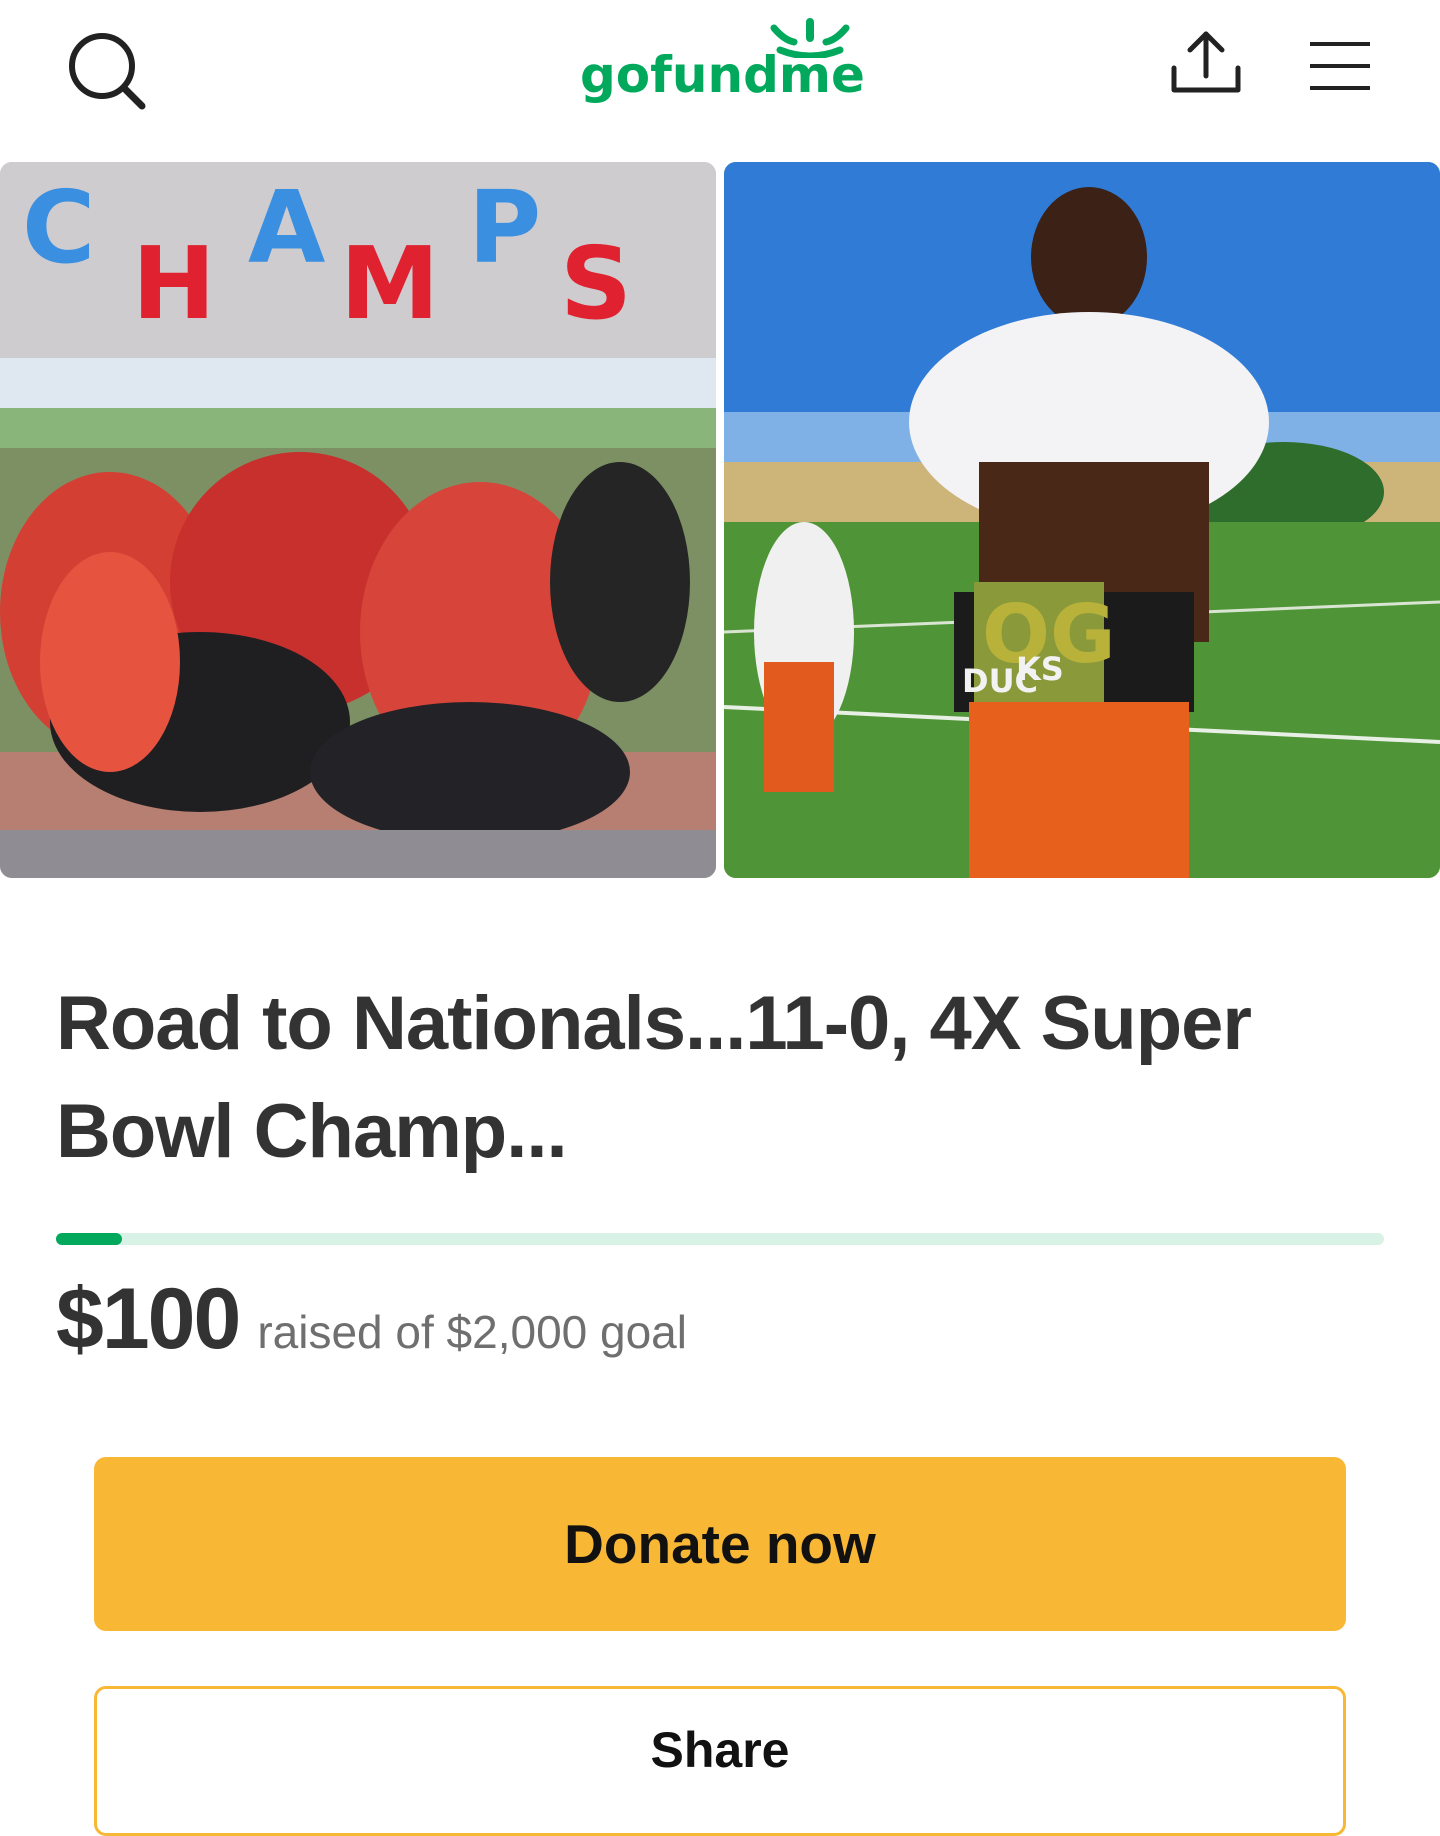 The image size is (1440, 1836). I want to click on fundraising-progress-bar, so click(720, 1239).